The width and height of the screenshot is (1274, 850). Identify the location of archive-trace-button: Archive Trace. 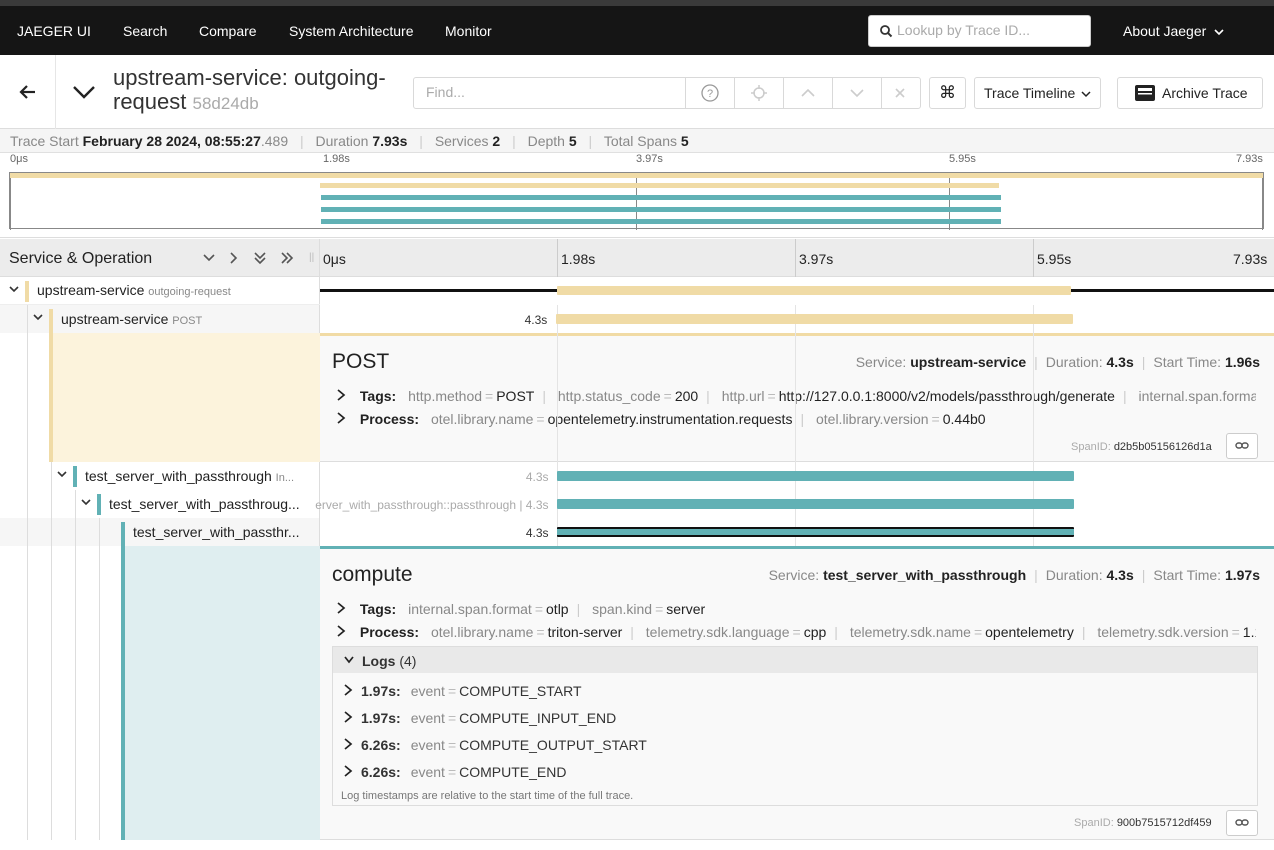
(1190, 93).